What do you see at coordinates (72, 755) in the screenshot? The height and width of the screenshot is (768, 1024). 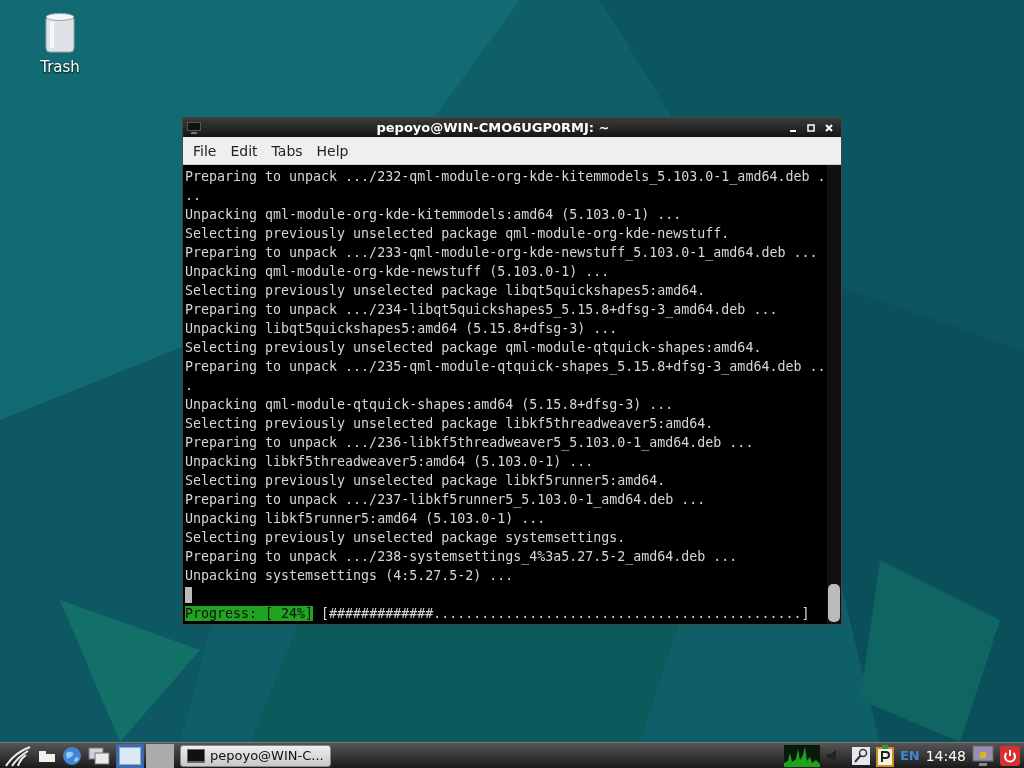 I see `globe-icon` at bounding box center [72, 755].